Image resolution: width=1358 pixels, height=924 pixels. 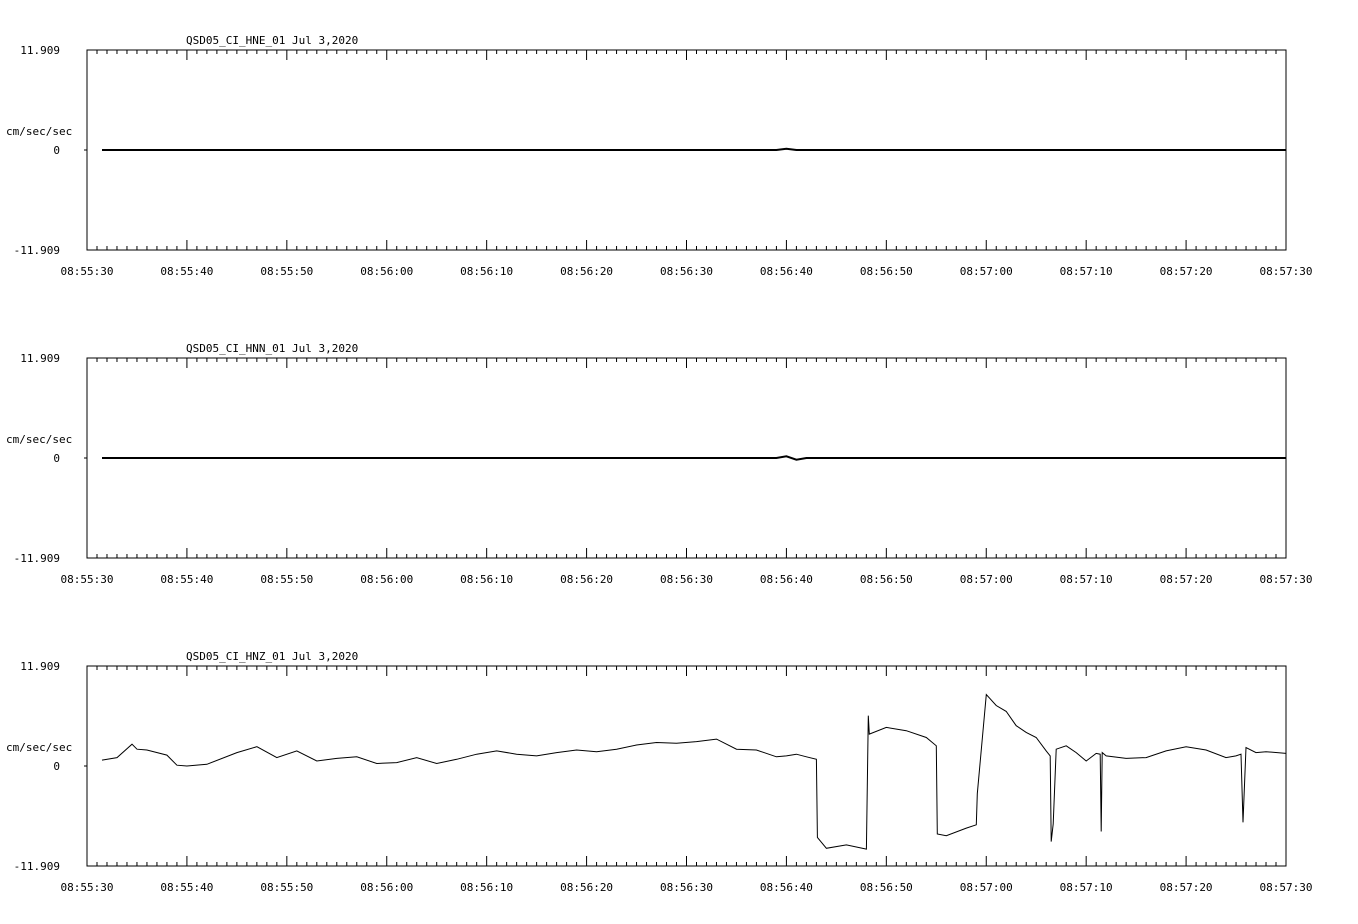 I want to click on chart-title: QSD05_CI_HNE_01 Jul 3,2020, so click(x=272, y=40).